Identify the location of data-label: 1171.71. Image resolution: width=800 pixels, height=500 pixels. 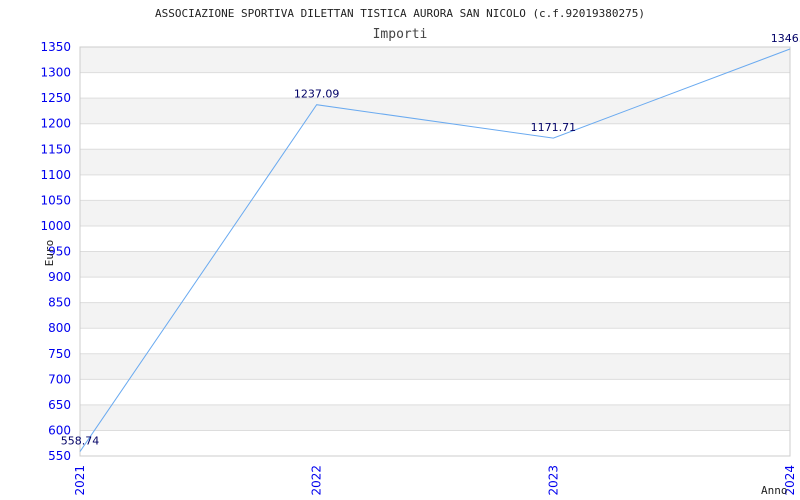
(554, 127).